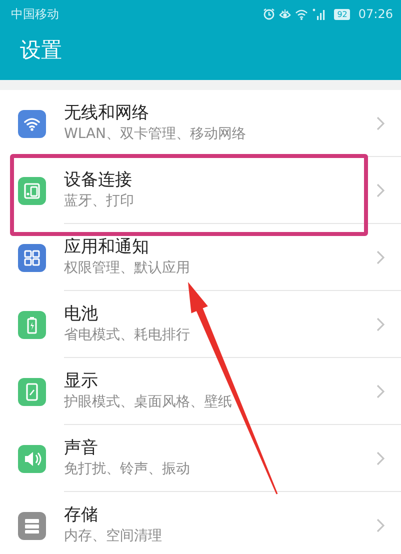 The width and height of the screenshot is (401, 554). What do you see at coordinates (127, 335) in the screenshot?
I see `item-subtitle: 省电模式、耗电排行` at bounding box center [127, 335].